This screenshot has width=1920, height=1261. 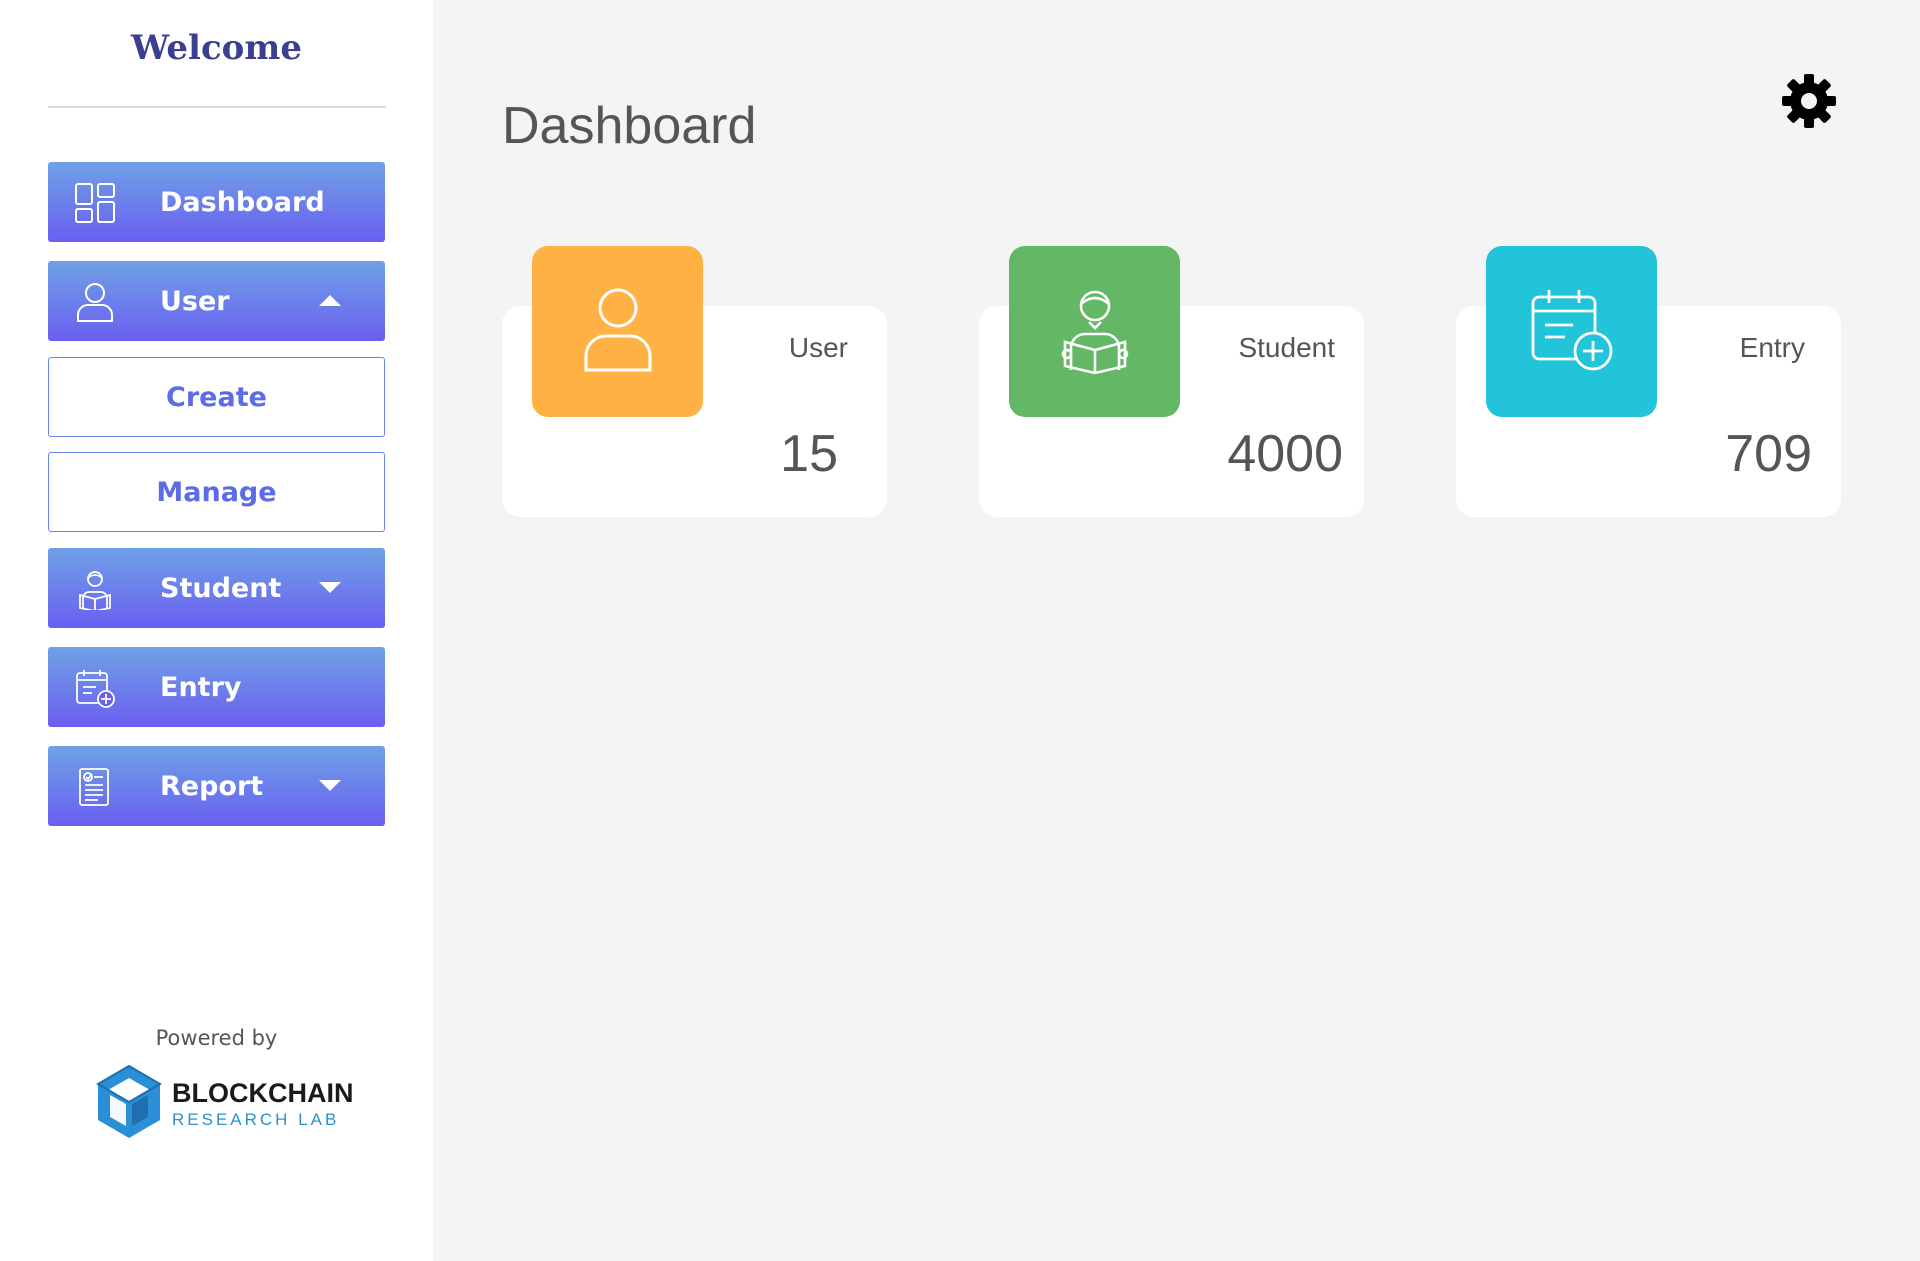 What do you see at coordinates (129, 1102) in the screenshot?
I see `cube-logo-icon` at bounding box center [129, 1102].